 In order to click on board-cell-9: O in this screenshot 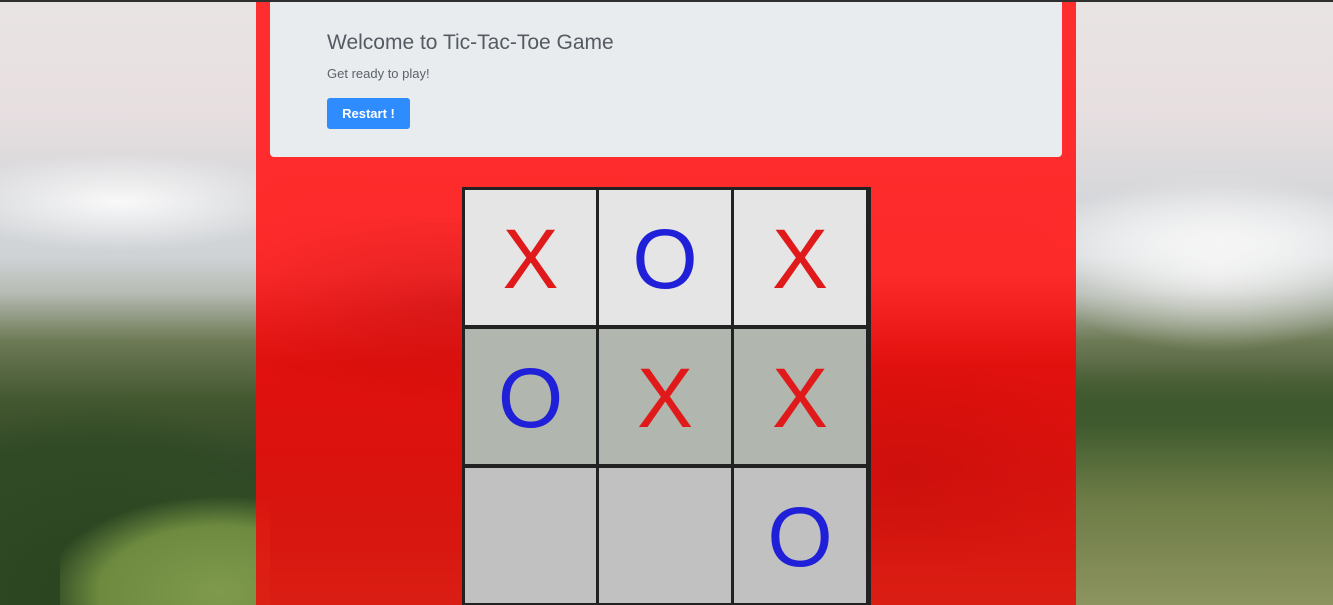, I will do `click(800, 535)`.